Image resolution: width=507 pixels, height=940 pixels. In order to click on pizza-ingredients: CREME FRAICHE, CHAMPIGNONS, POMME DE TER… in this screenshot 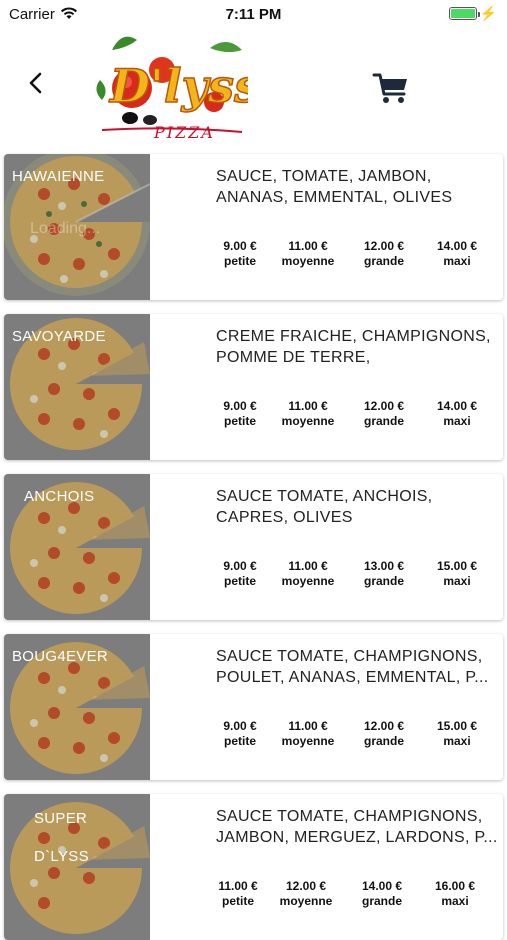, I will do `click(353, 347)`.